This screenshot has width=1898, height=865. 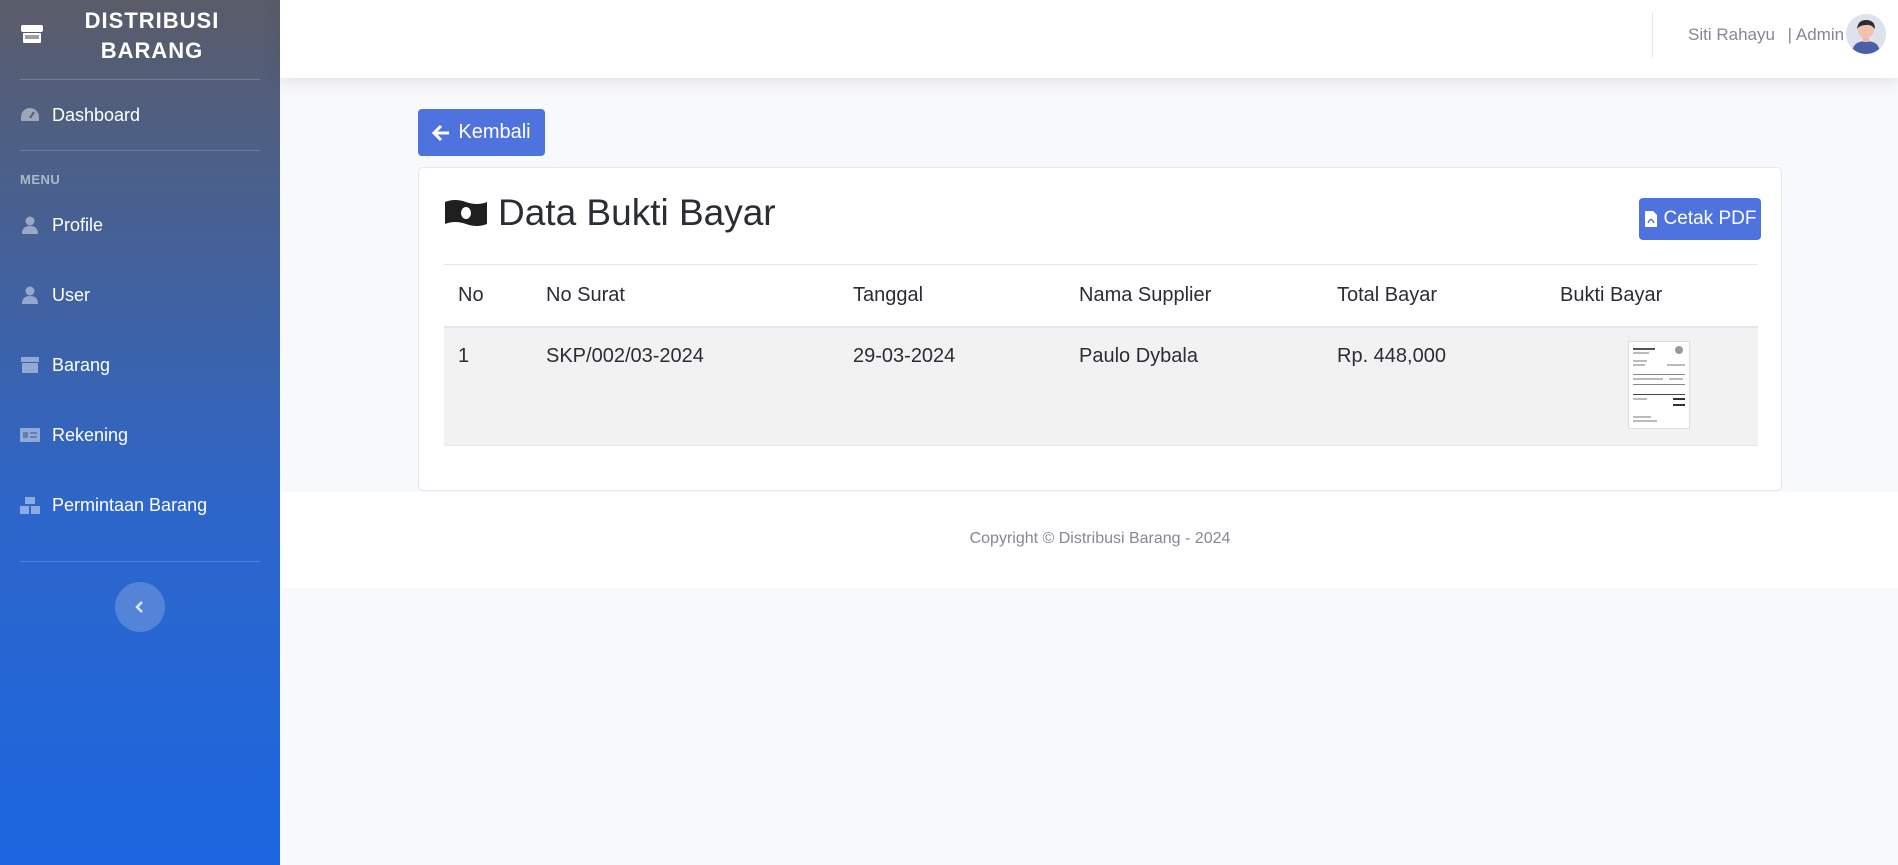 I want to click on sidebar-heading: MENU, so click(x=40, y=179).